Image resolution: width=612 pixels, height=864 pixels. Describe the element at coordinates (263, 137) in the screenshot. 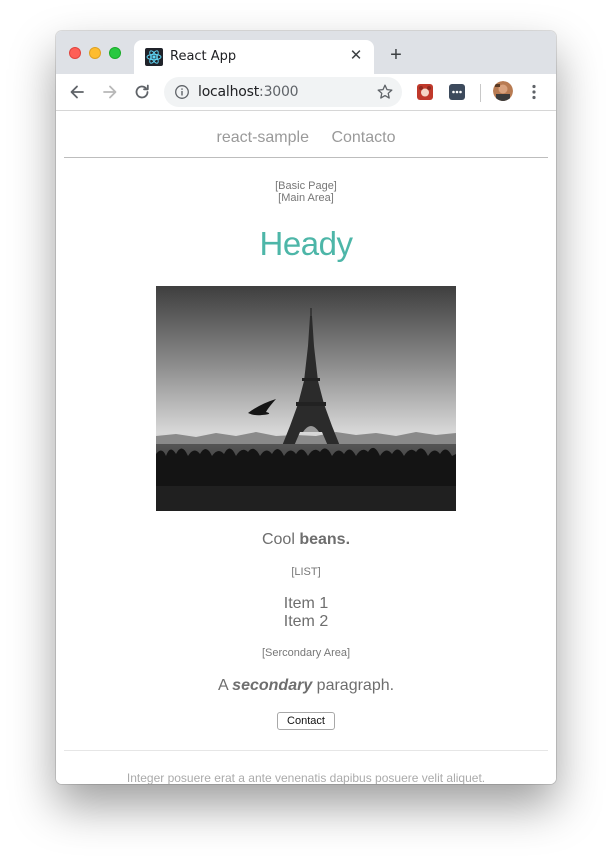

I see `nav-link-react-sample: react-sample` at that location.